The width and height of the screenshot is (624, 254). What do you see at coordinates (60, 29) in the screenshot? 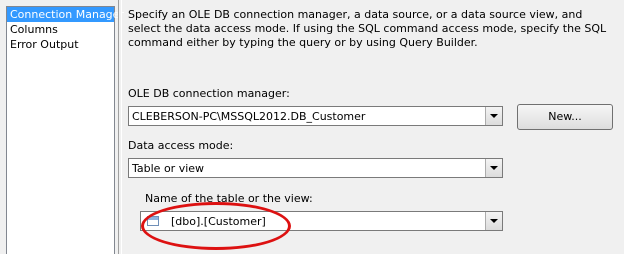
I see `nav-item-columns: Columns` at bounding box center [60, 29].